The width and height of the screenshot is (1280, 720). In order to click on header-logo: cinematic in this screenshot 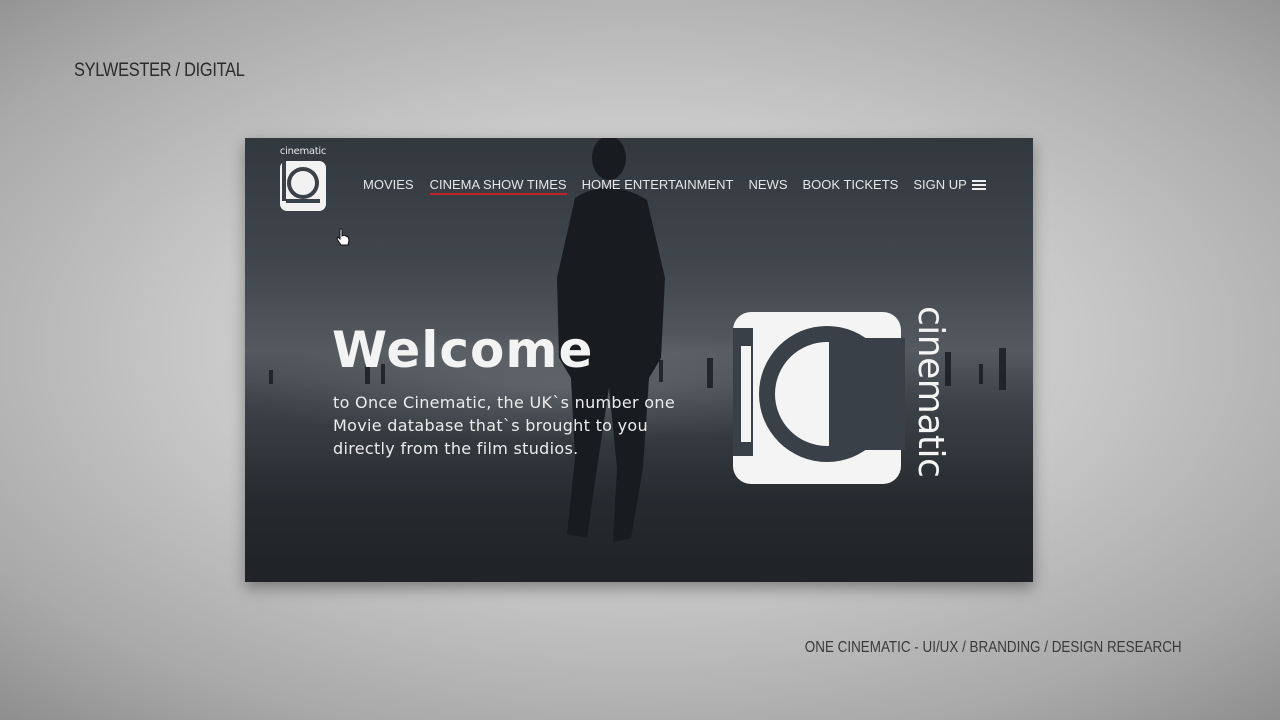, I will do `click(303, 183)`.